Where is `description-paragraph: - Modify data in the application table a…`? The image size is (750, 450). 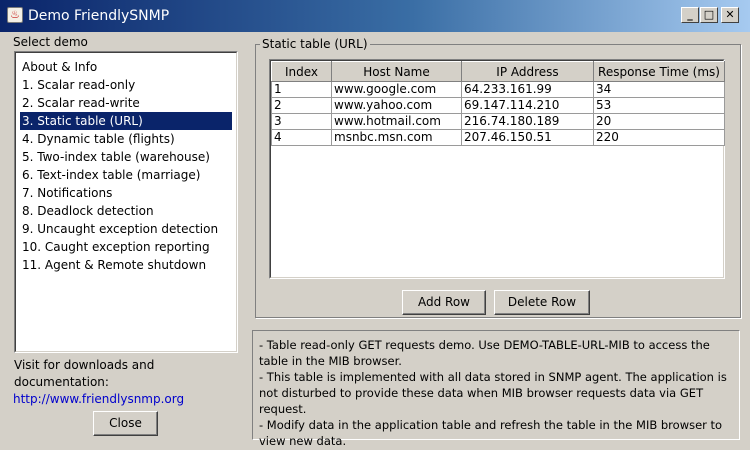
description-paragraph: - Modify data in the application table a… is located at coordinates (491, 433).